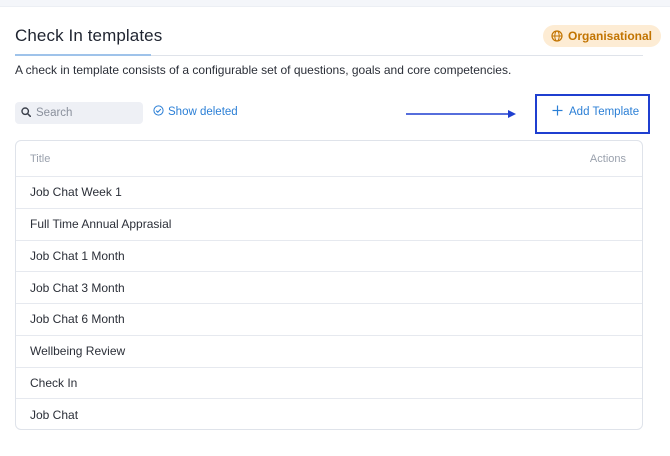  Describe the element at coordinates (461, 114) in the screenshot. I see `annotation-arrow` at that location.